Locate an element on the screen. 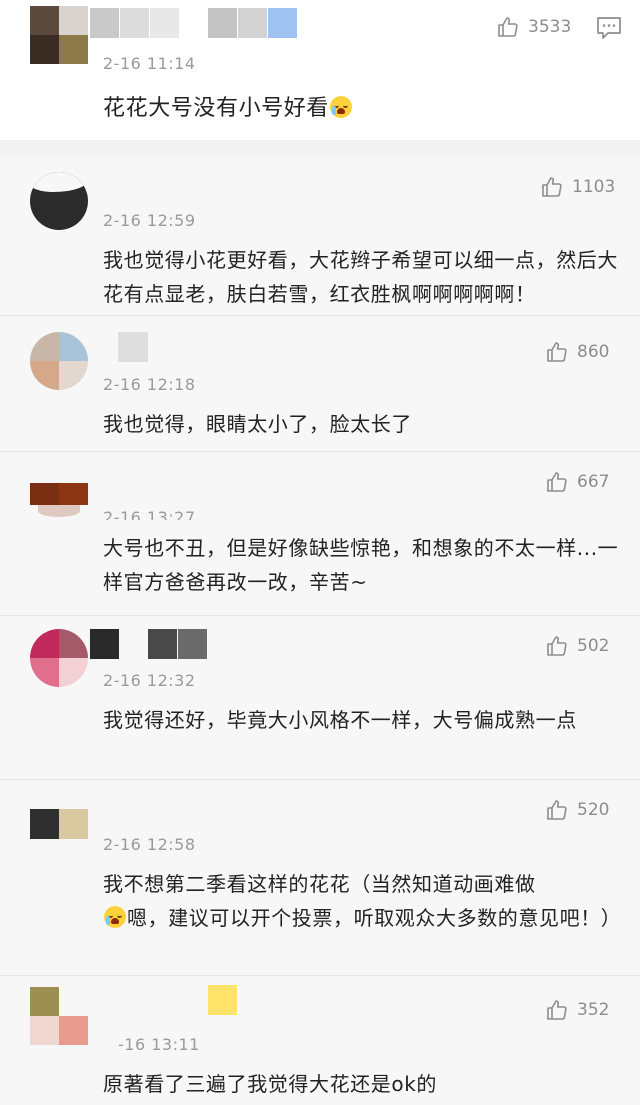 This screenshot has width=640, height=1105. like-button: 860 is located at coordinates (577, 352).